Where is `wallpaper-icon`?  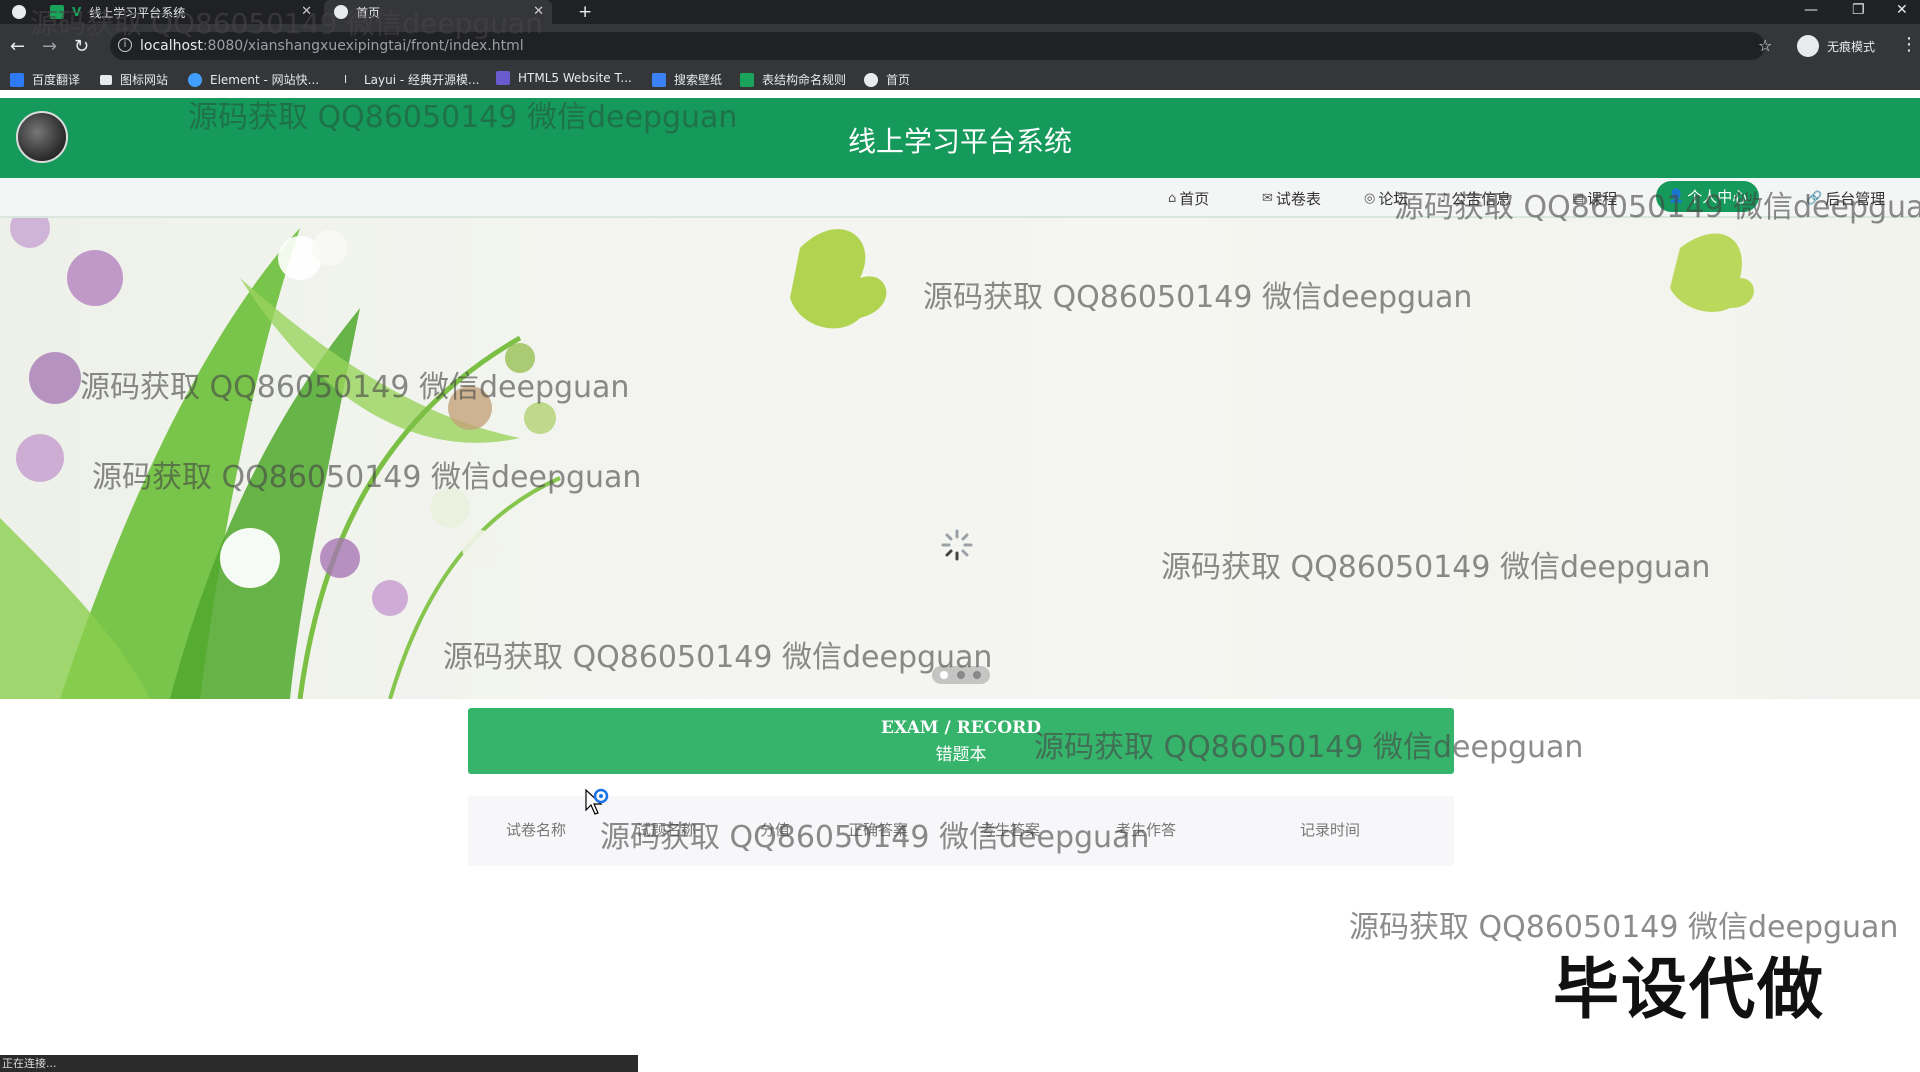
wallpaper-icon is located at coordinates (659, 79).